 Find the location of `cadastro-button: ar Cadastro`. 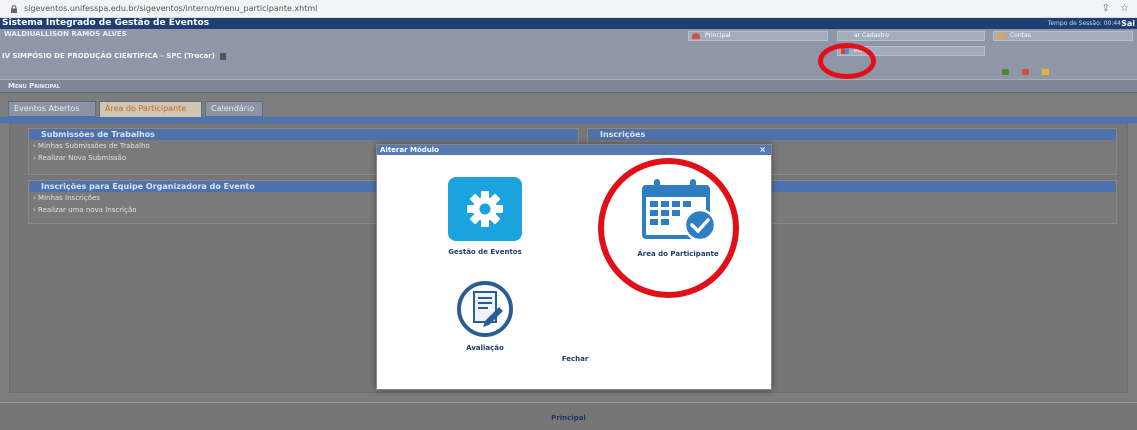

cadastro-button: ar Cadastro is located at coordinates (911, 36).